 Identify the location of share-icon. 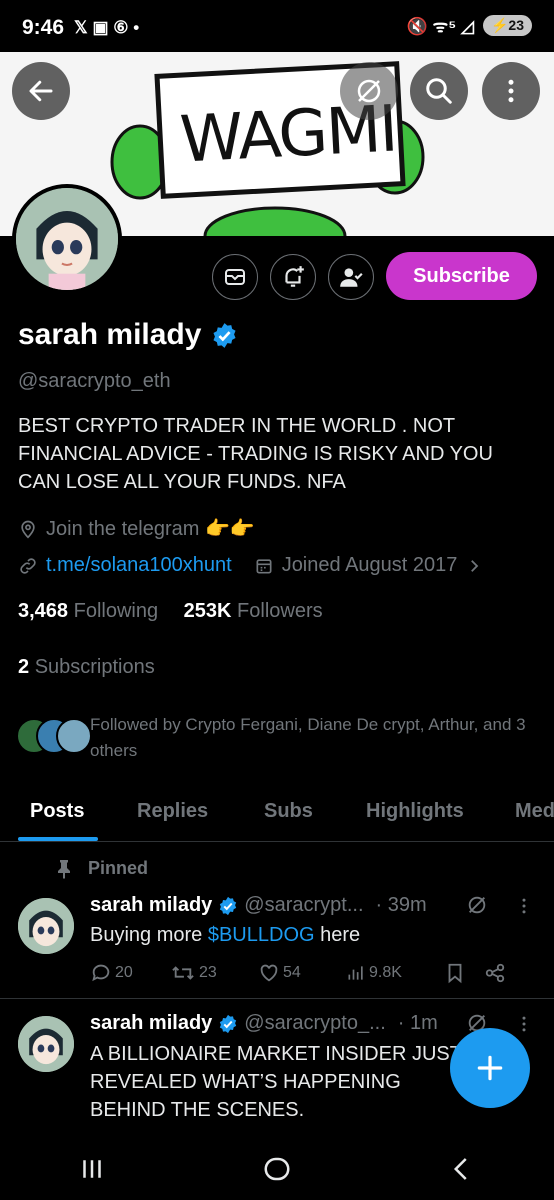
(495, 973).